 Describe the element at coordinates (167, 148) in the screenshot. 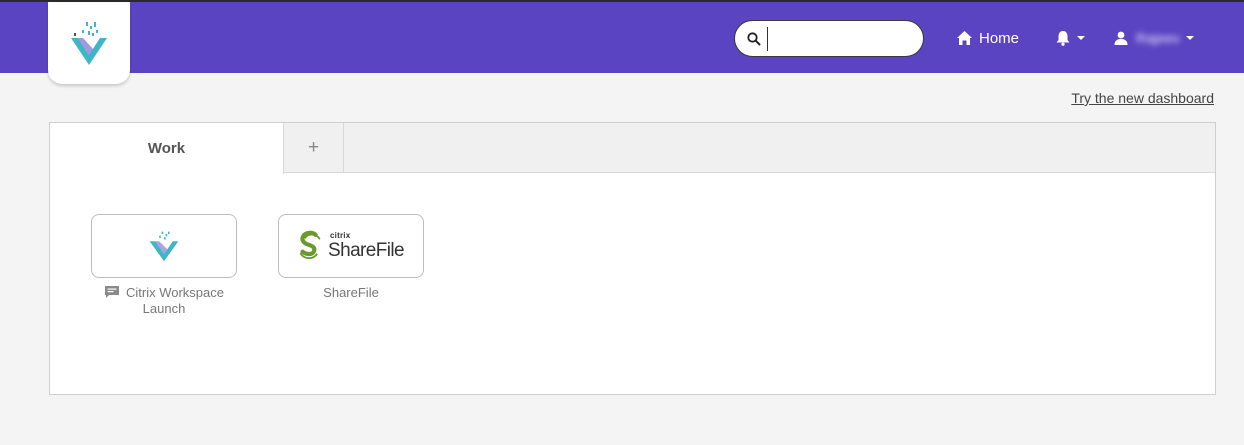

I see `tab-work: Work` at that location.